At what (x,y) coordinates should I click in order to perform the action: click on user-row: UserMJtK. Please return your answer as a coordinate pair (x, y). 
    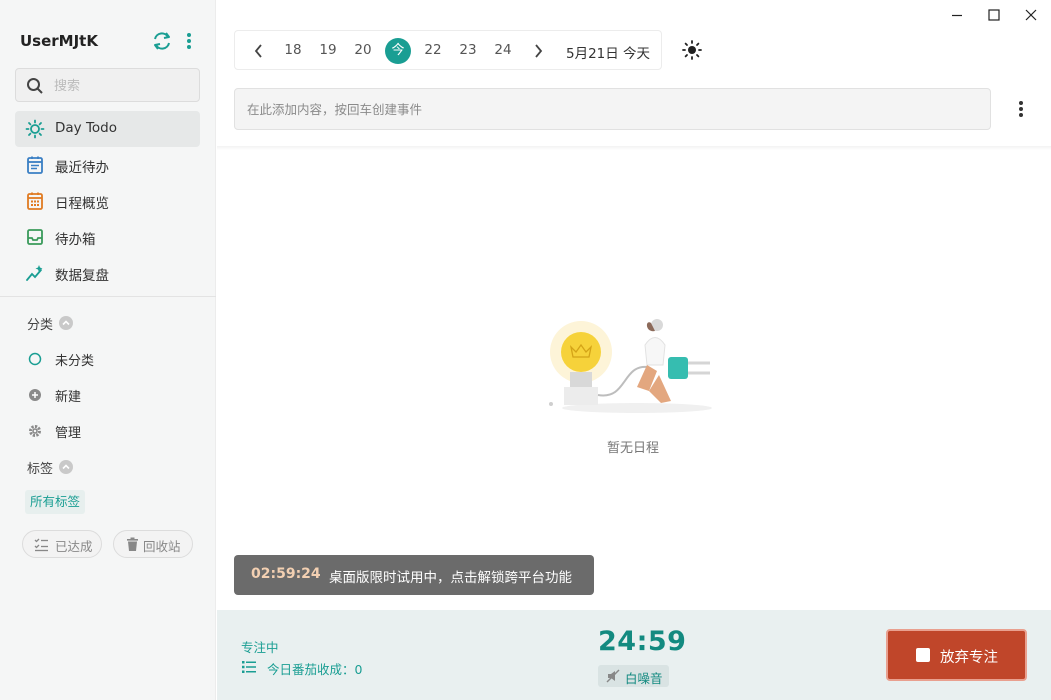
    Looking at the image, I should click on (110, 42).